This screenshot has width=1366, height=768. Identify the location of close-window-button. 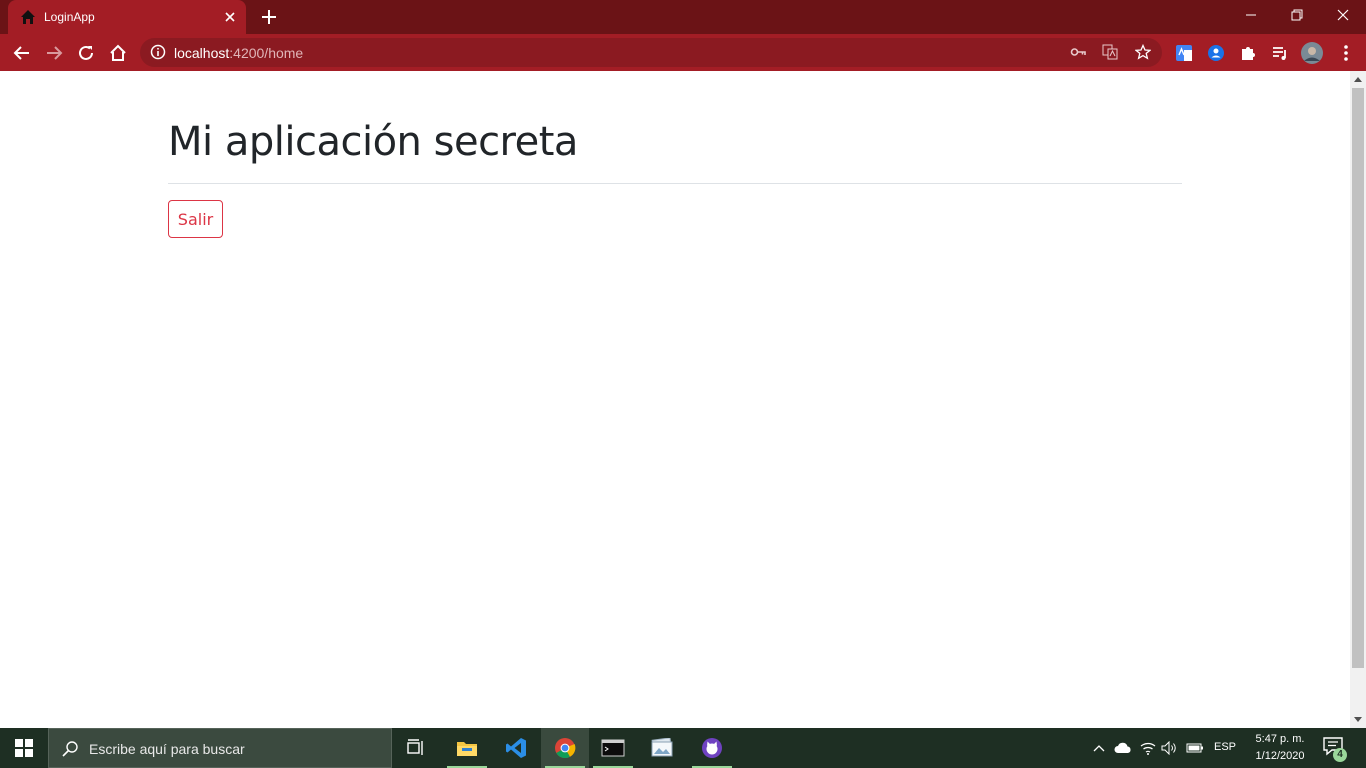
(1343, 15).